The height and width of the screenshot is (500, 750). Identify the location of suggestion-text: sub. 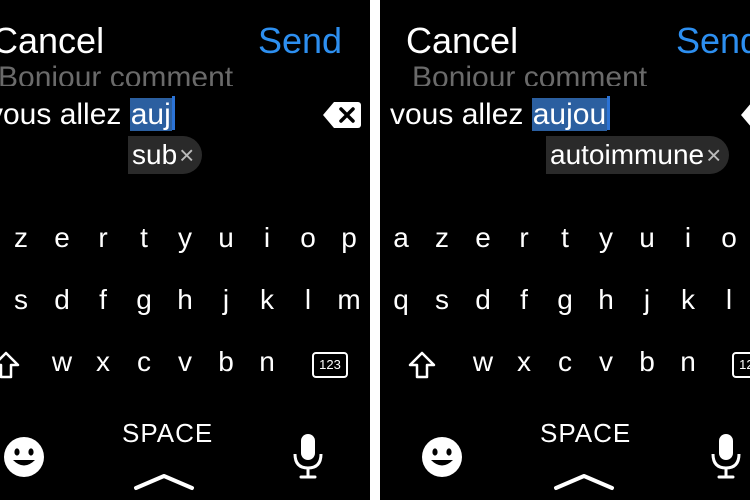
(155, 154).